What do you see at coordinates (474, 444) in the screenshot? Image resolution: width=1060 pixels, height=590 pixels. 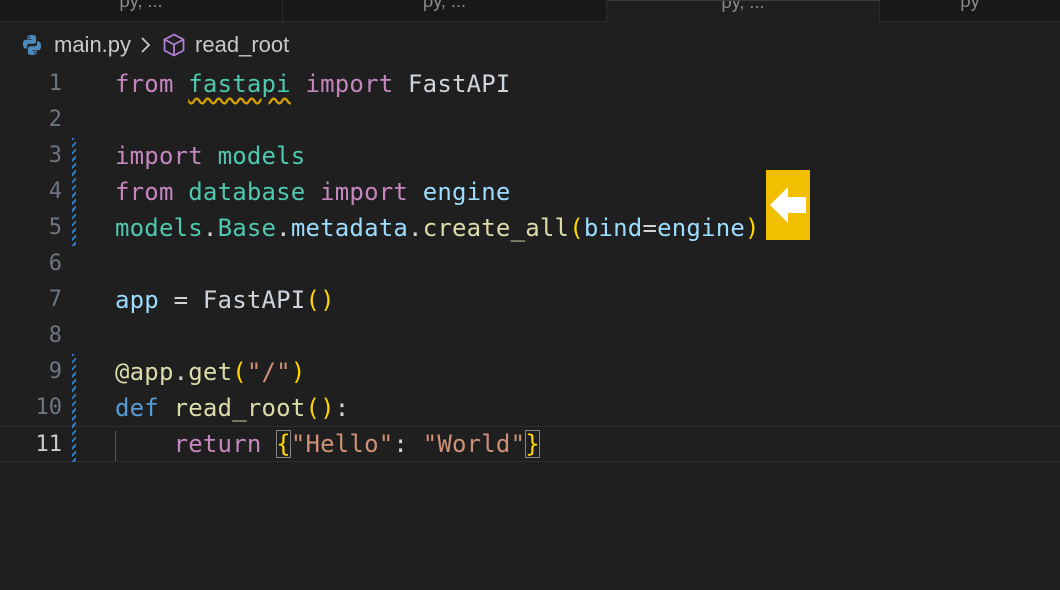 I see `string: "World"` at bounding box center [474, 444].